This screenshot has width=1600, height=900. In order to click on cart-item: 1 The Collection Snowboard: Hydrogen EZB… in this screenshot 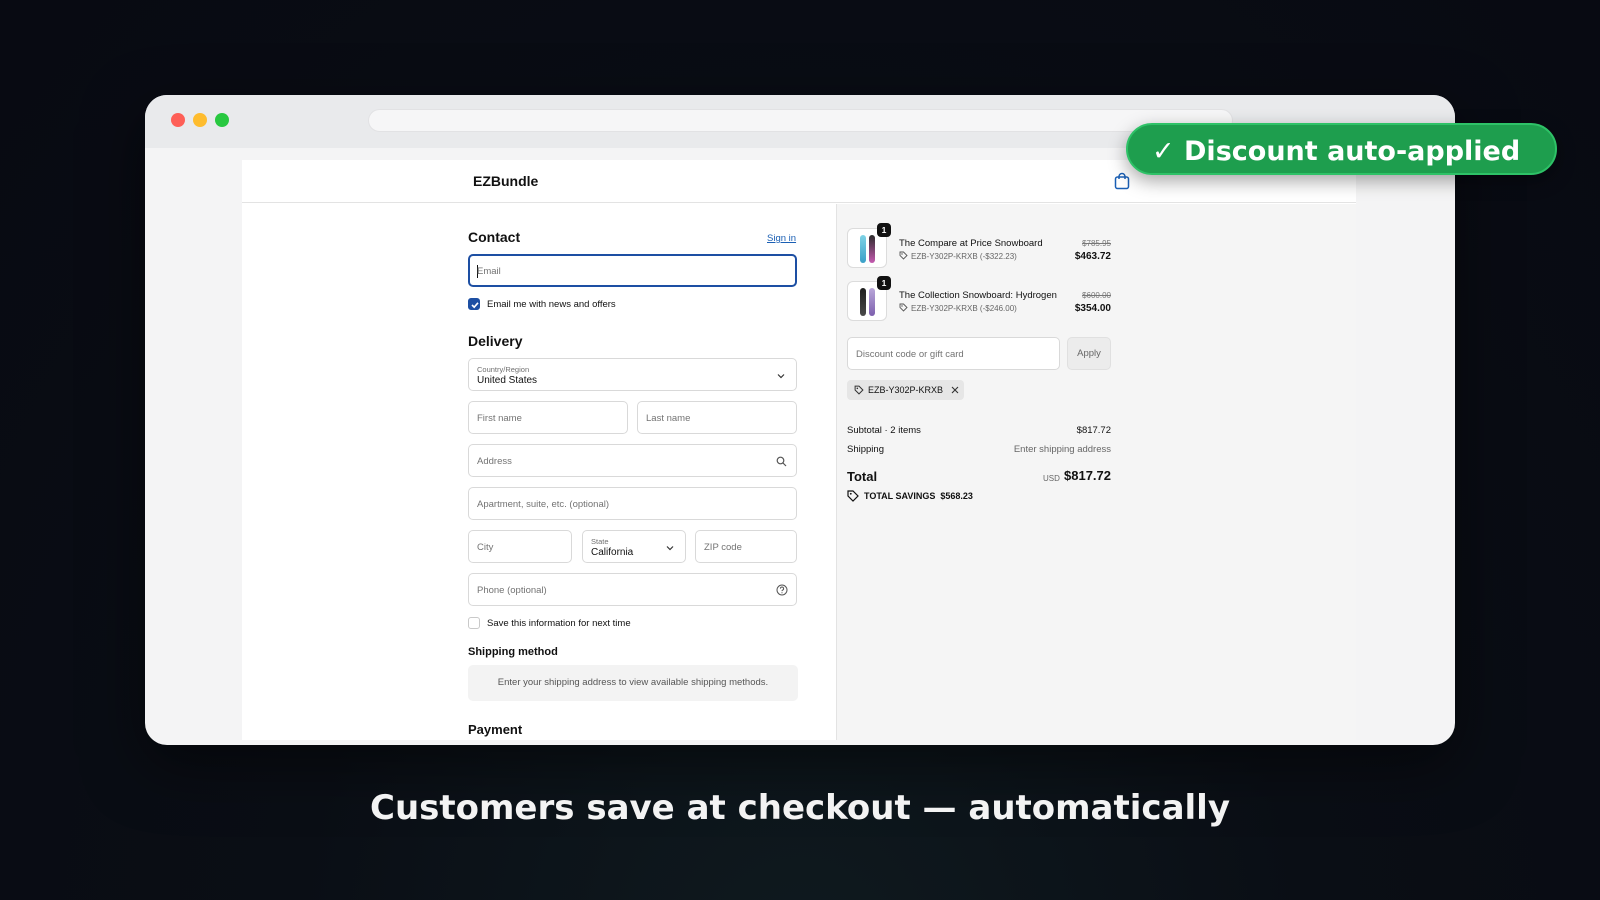, I will do `click(979, 299)`.